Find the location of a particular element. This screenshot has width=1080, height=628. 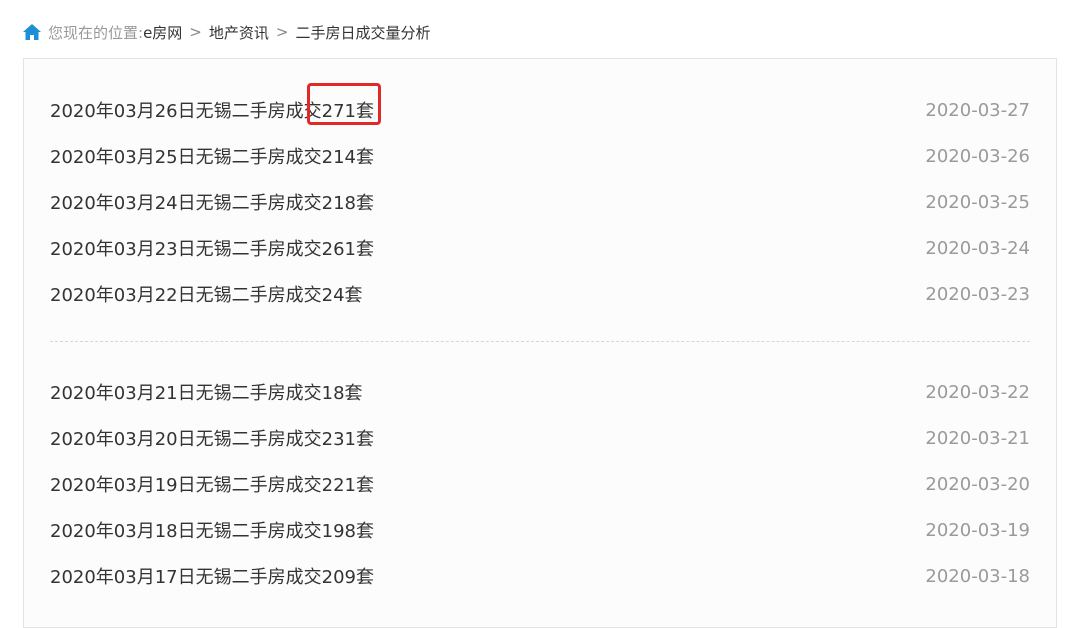

list-item: 2020年03月24日无锡二手房成交218套 2020-03-25 is located at coordinates (540, 202).